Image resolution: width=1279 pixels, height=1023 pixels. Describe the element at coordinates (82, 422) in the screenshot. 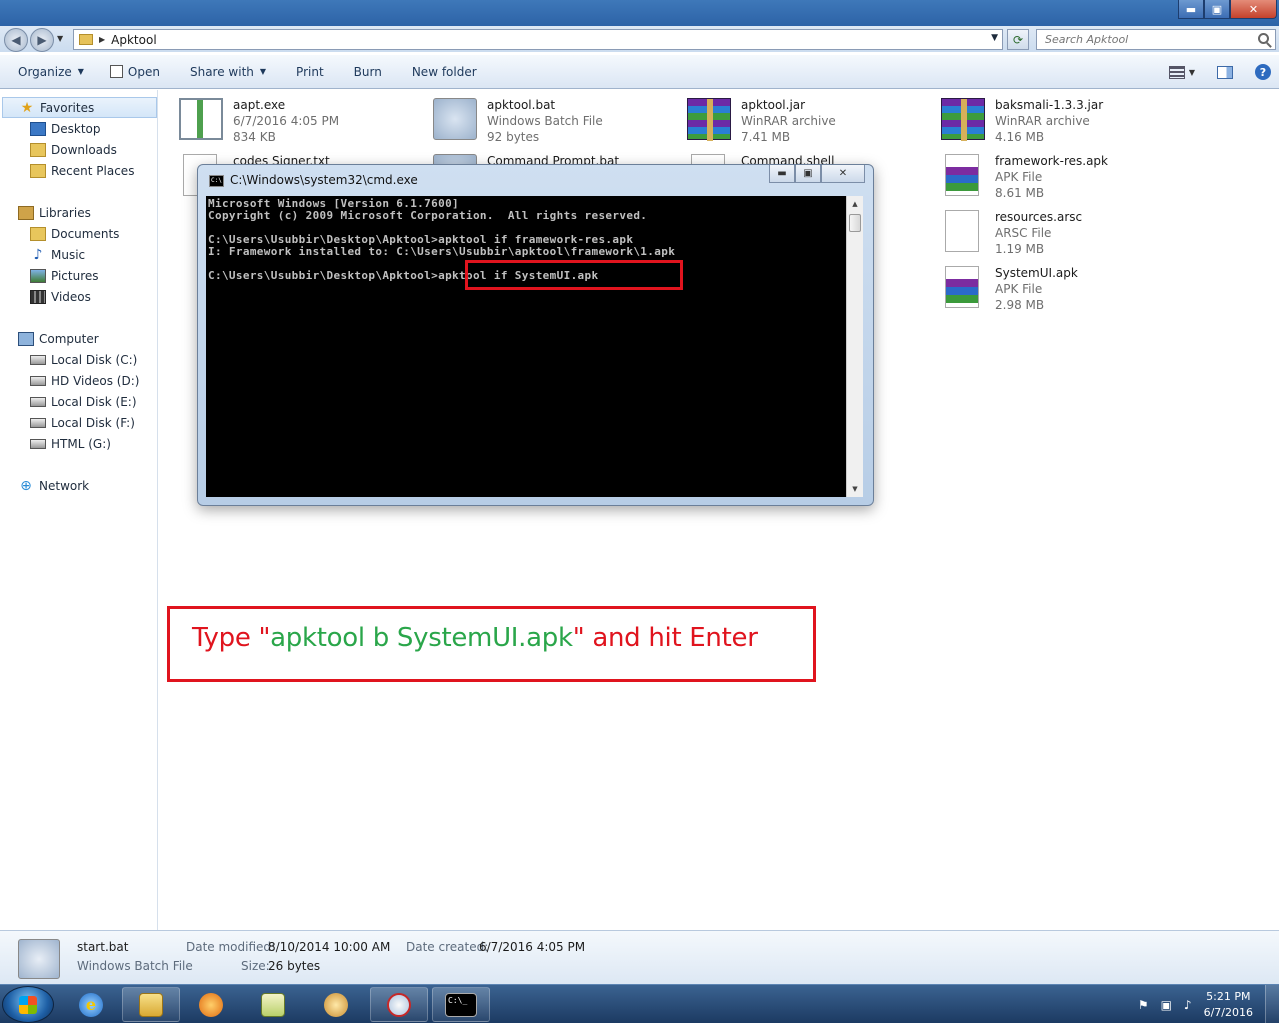

I see `sidebar-item-drive-f: Local Disk (F:)` at that location.